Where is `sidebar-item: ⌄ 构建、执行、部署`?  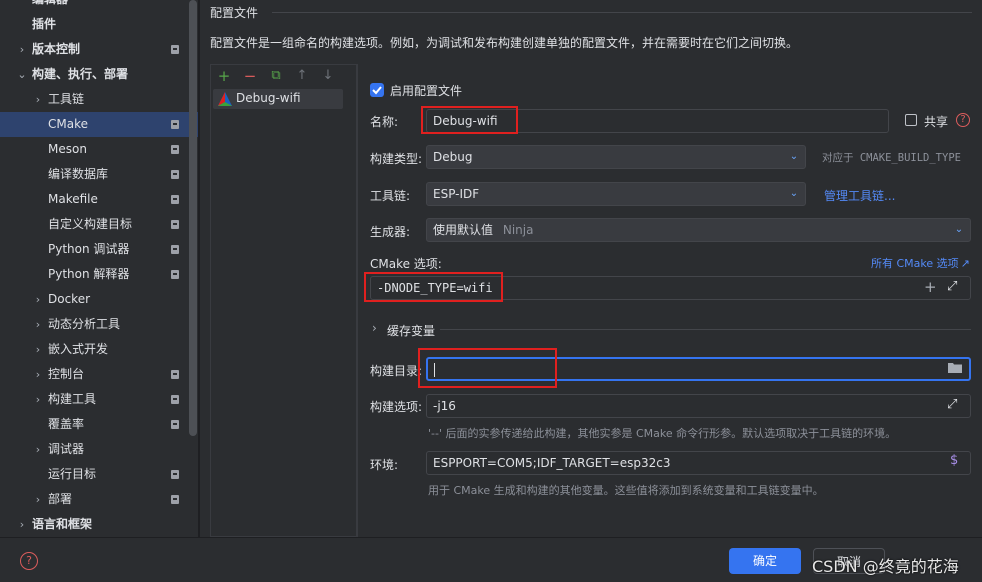 sidebar-item: ⌄ 构建、执行、部署 is located at coordinates (99, 74).